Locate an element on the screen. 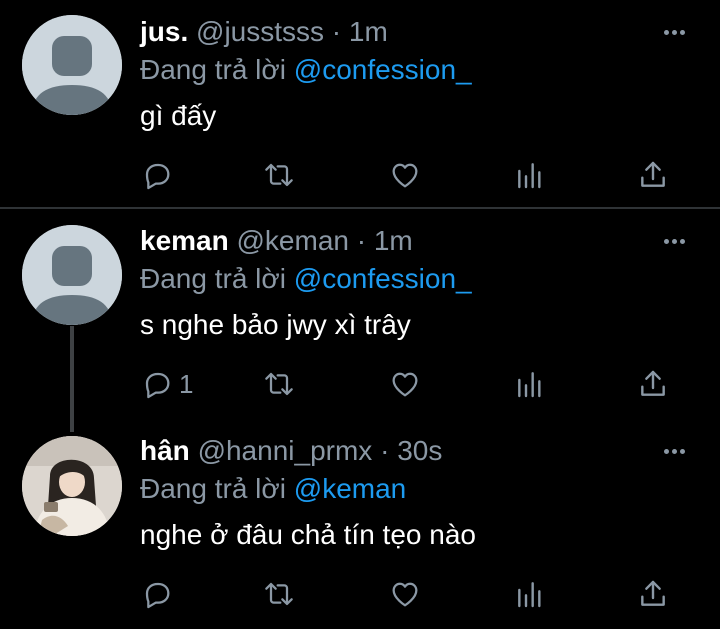  replying-to: Đang trả lời @keman is located at coordinates (273, 489).